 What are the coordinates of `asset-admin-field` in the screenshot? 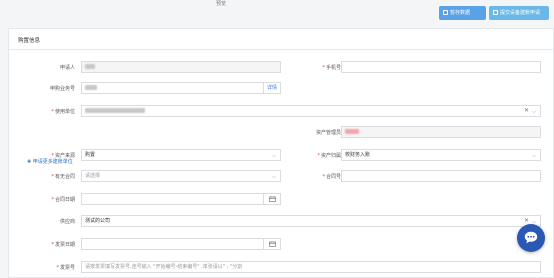 It's located at (441, 132).